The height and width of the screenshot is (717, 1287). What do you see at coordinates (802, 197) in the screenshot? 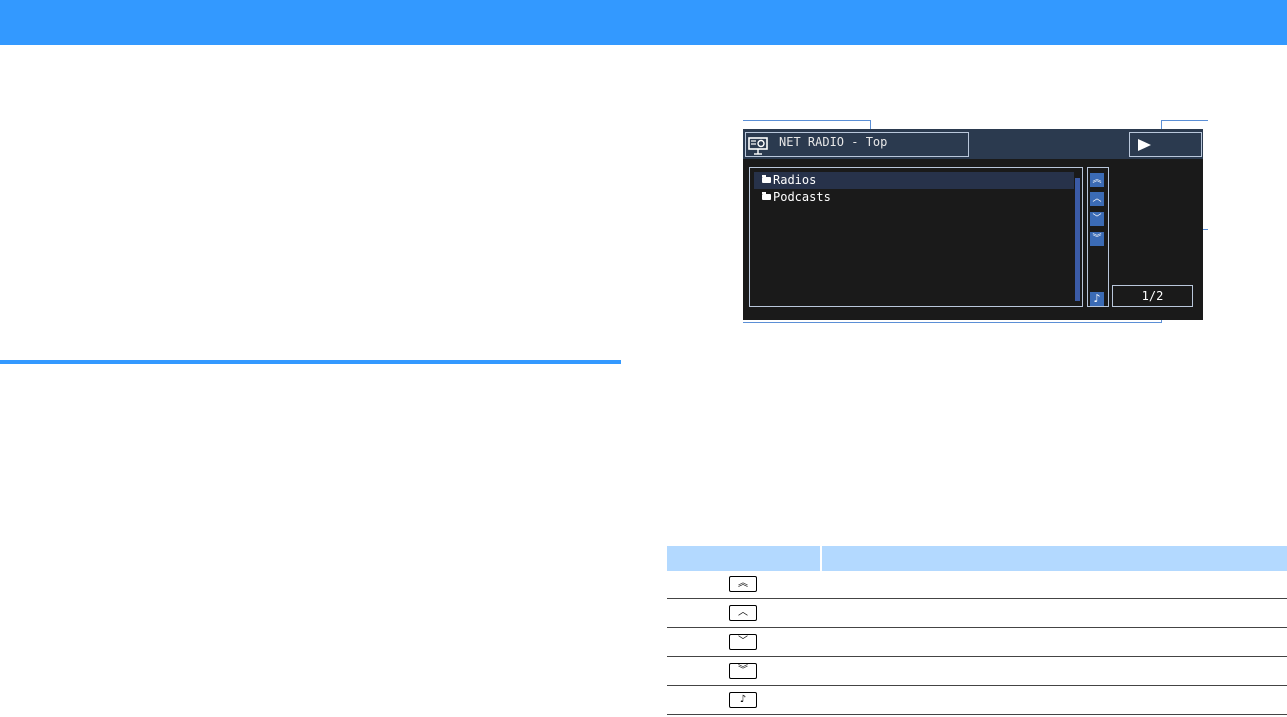
I see `list-item-label: Podcasts` at bounding box center [802, 197].